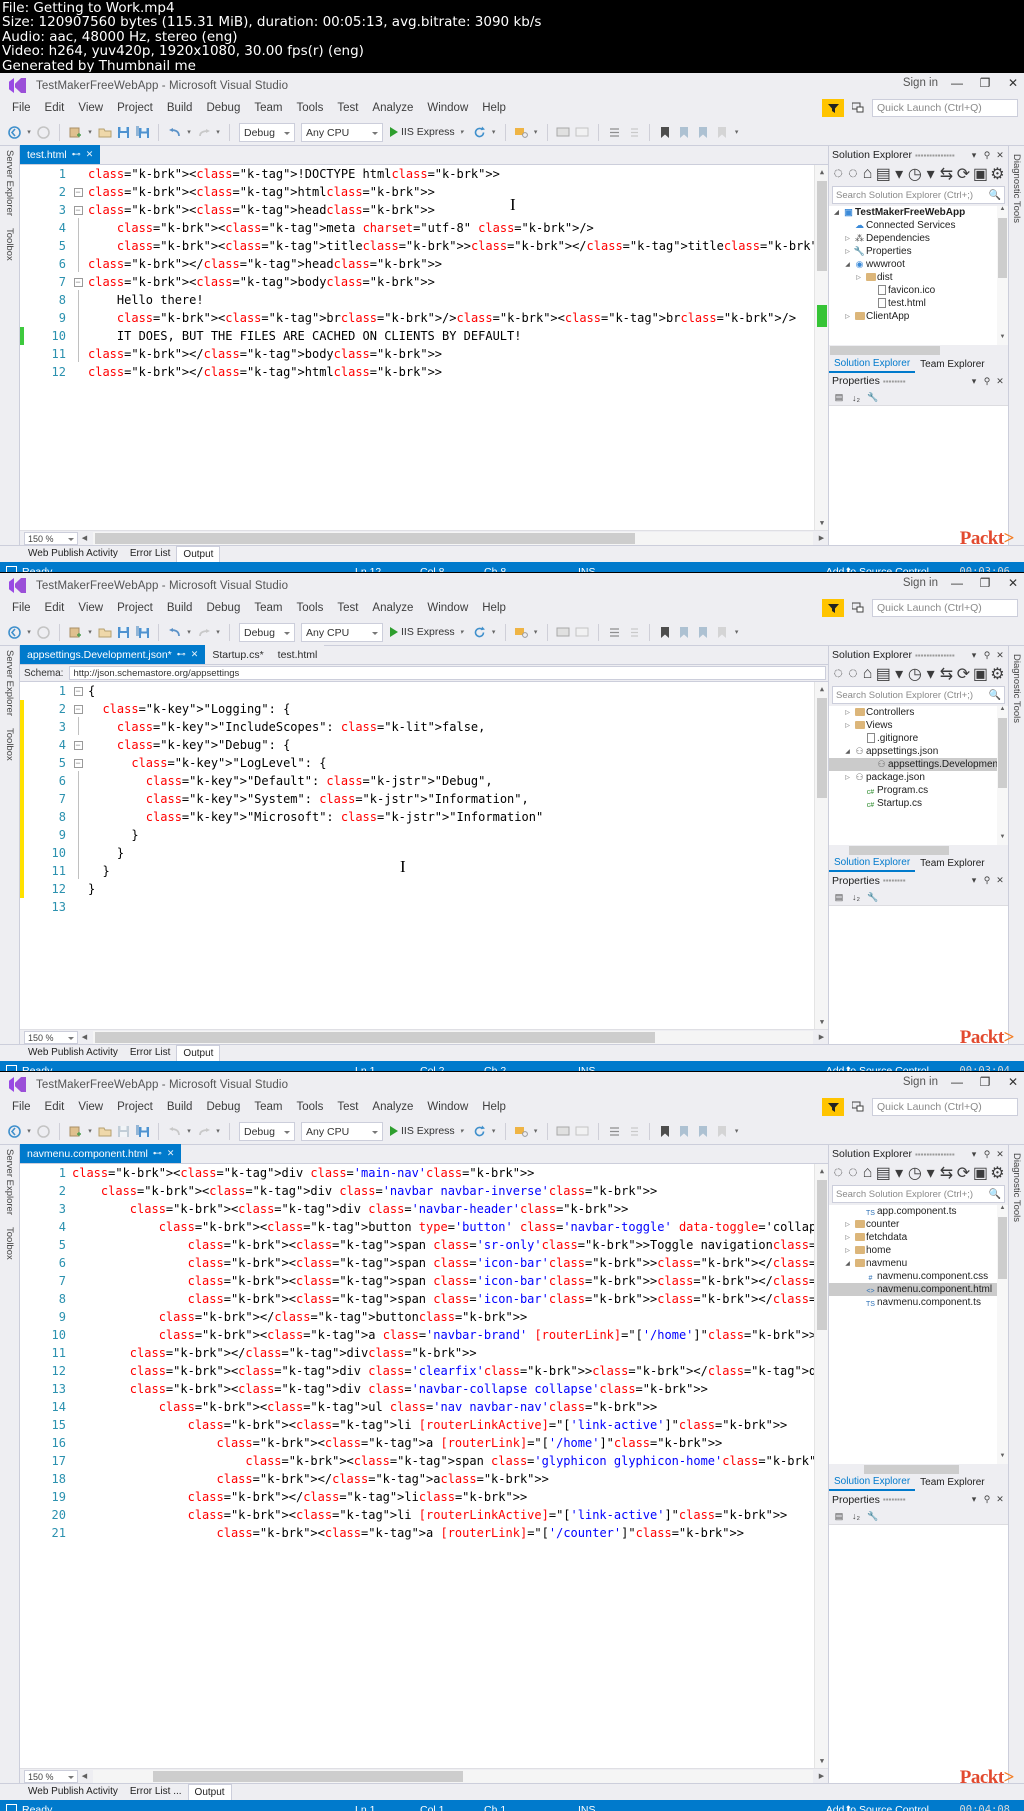  I want to click on close-button: ✕, so click(1013, 1082).